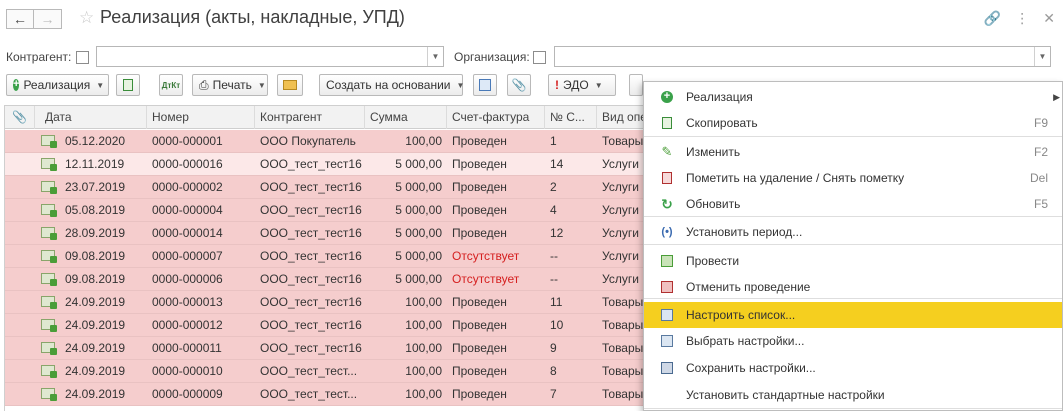 This screenshot has width=1063, height=411. Describe the element at coordinates (1049, 18) in the screenshot. I see `close-icon: ✕` at that location.